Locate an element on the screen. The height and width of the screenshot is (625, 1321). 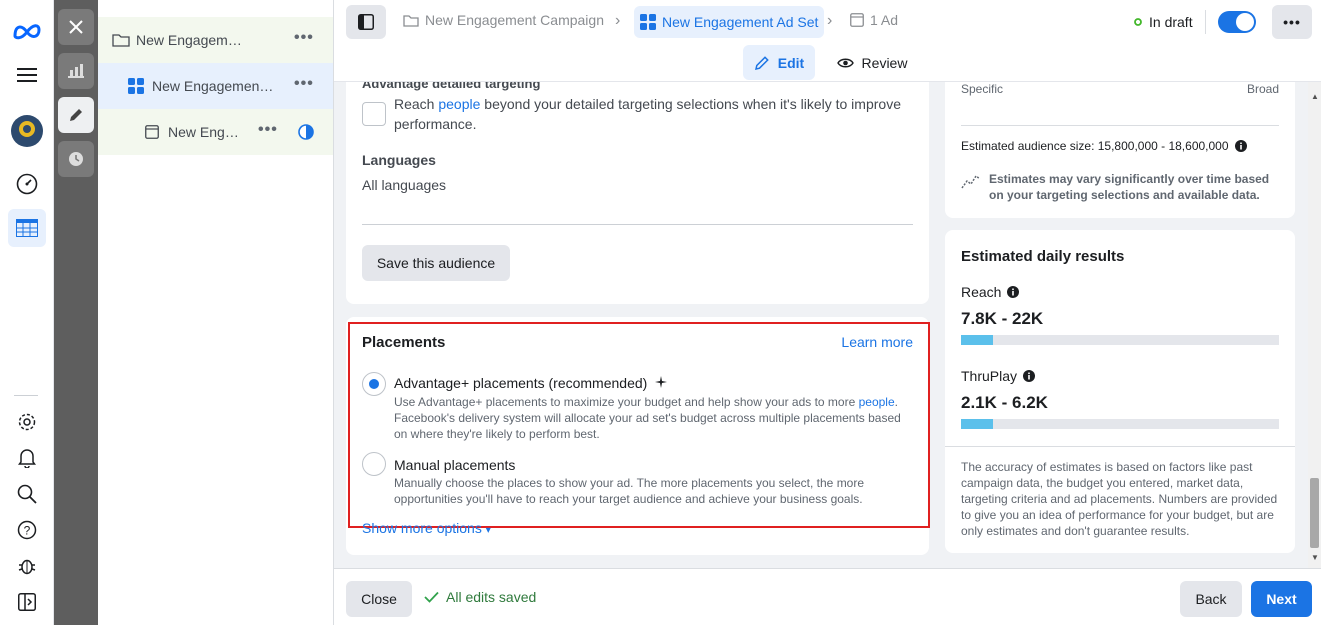
sparkle-icon is located at coordinates (661, 382).